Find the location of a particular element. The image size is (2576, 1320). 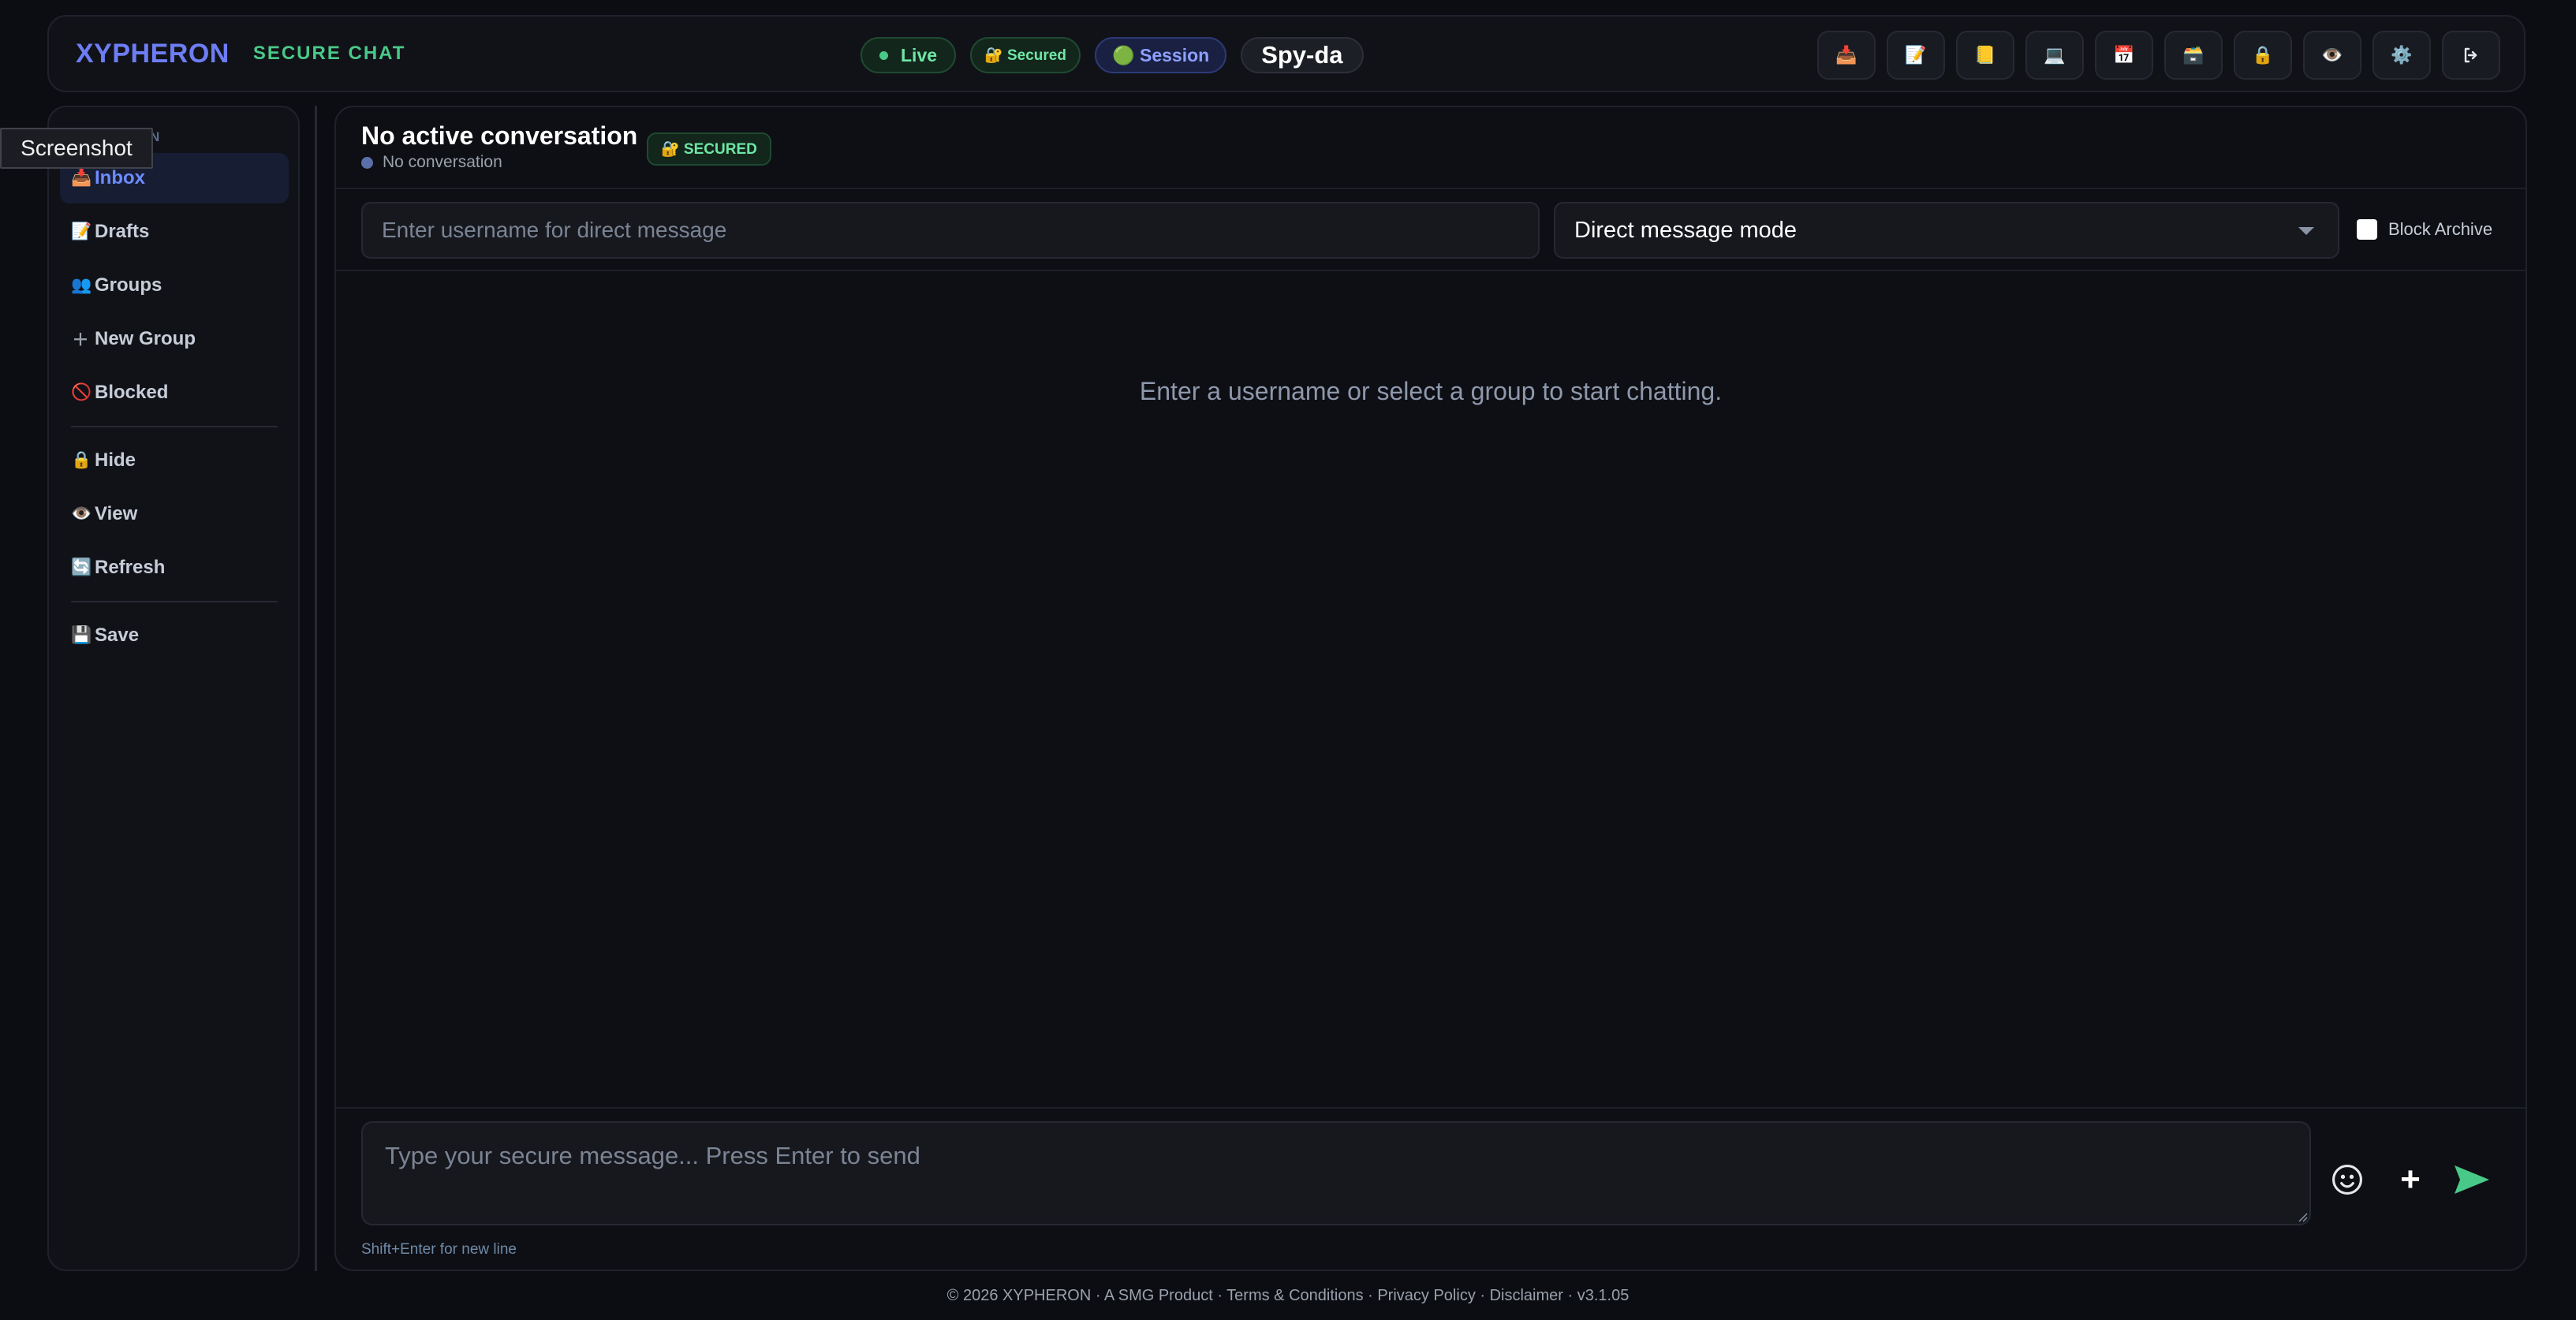

plus-icon: + is located at coordinates (2410, 1179).